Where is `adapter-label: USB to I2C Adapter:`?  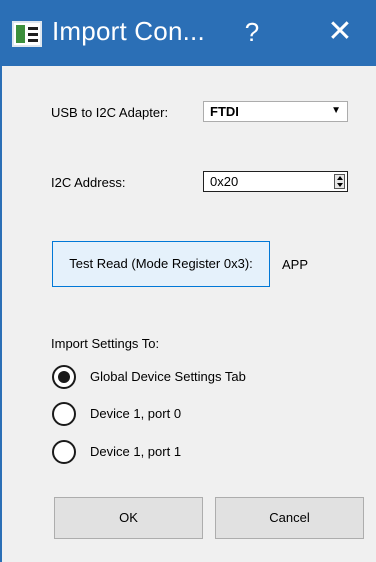
adapter-label: USB to I2C Adapter: is located at coordinates (110, 112).